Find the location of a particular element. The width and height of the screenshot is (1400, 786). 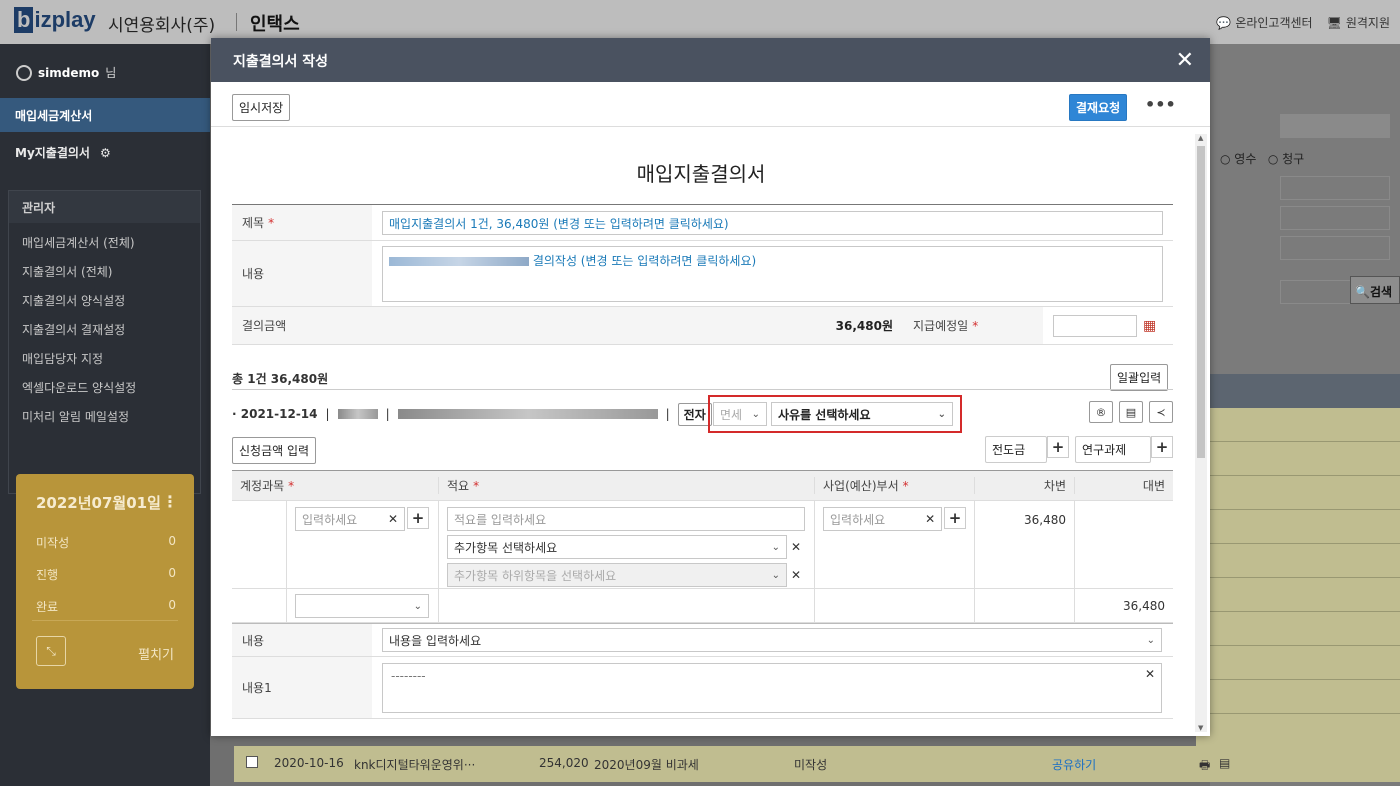

approval-request-button: 결재요청 is located at coordinates (1098, 107).